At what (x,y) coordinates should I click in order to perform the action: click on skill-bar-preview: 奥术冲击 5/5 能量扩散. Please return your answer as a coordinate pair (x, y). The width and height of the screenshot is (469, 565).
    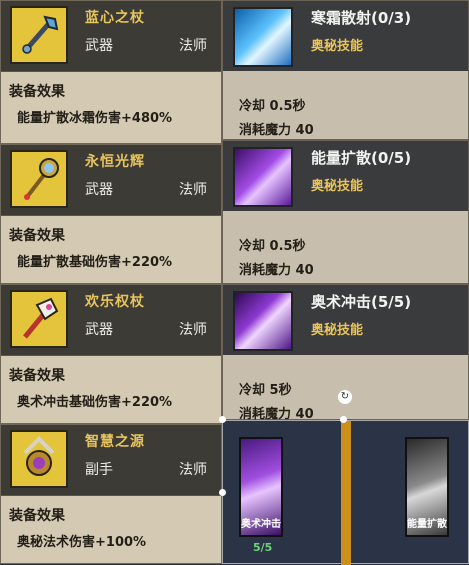
    Looking at the image, I should click on (345, 492).